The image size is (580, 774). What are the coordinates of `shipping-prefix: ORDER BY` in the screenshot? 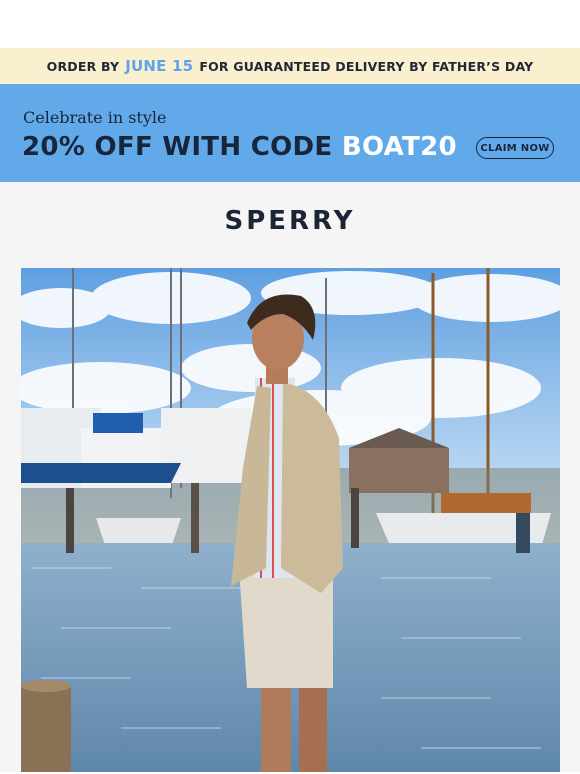 It's located at (83, 66).